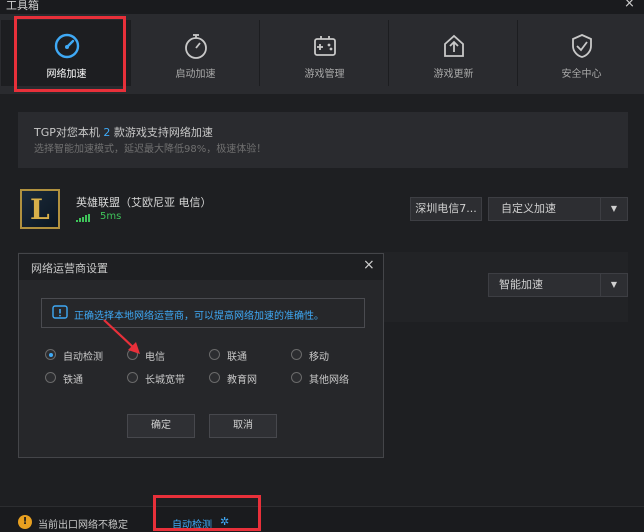  Describe the element at coordinates (22, 6) in the screenshot. I see `window-title: 工具箱` at that location.